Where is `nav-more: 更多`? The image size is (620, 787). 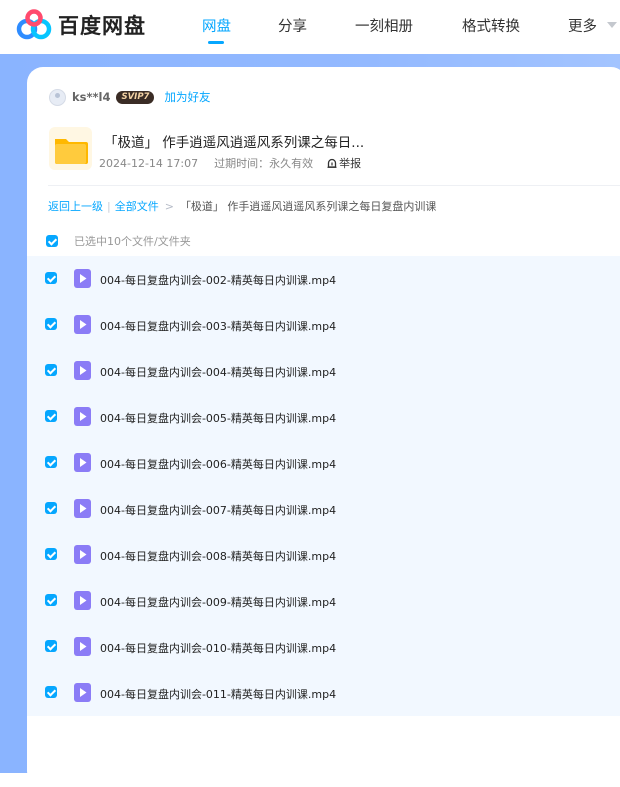
nav-more: 更多 is located at coordinates (582, 25).